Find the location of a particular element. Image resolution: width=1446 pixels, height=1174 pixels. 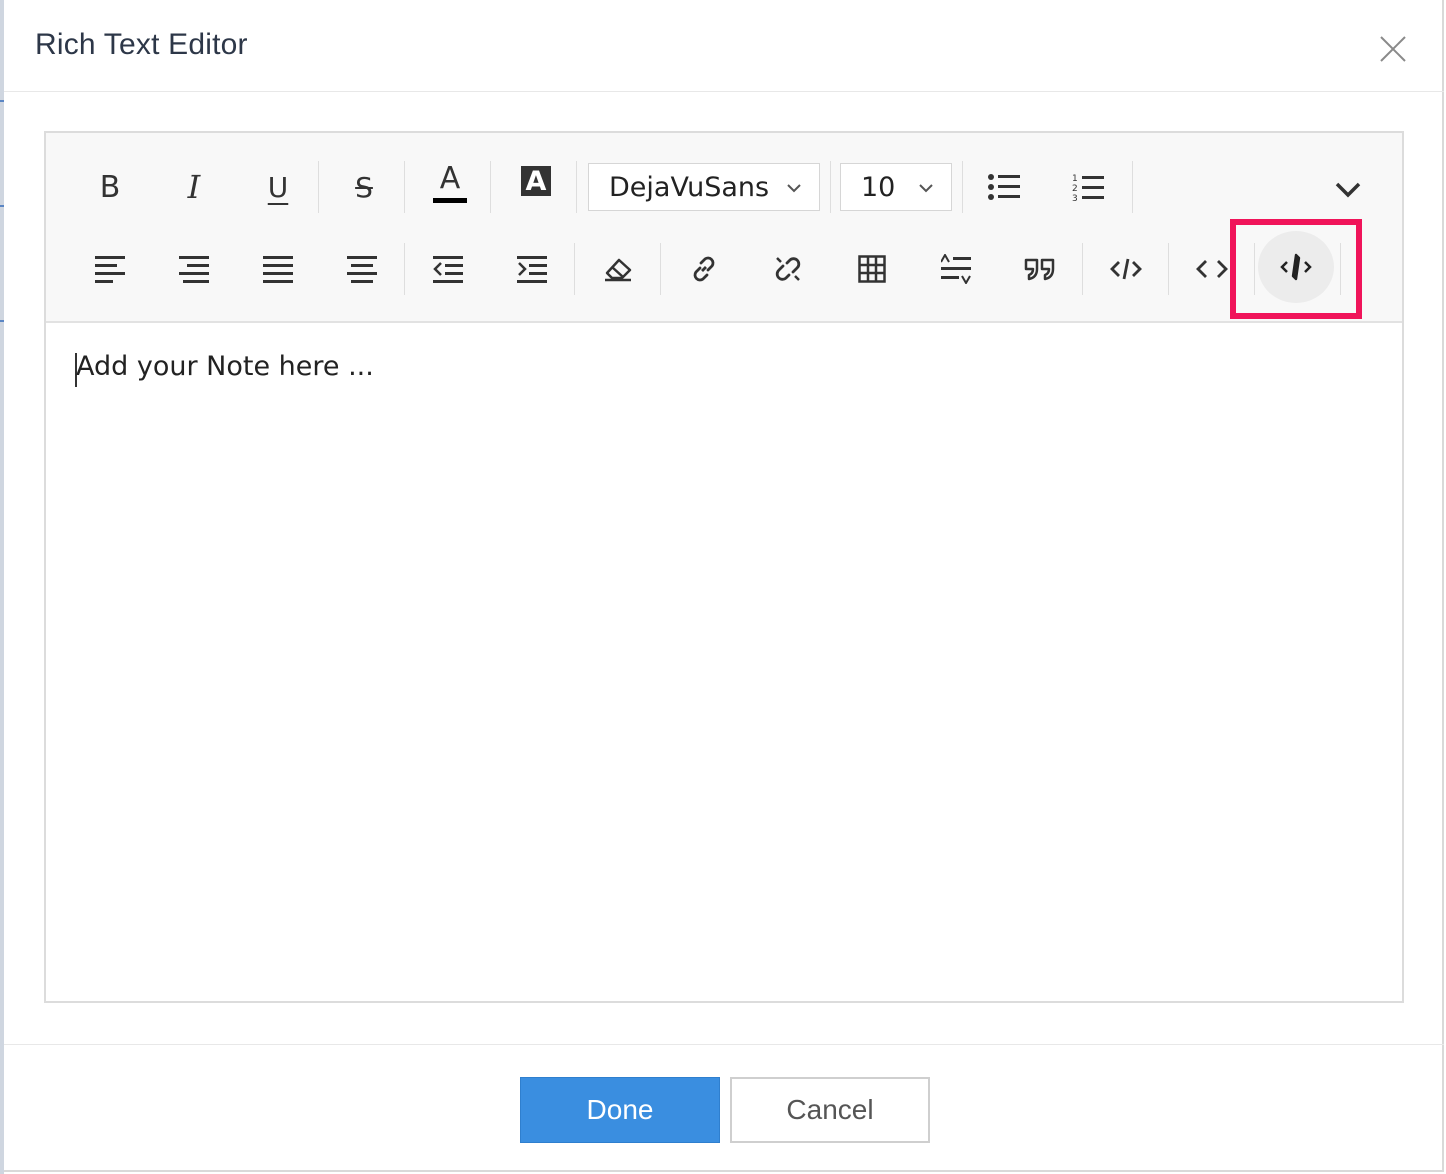

unlink-icon is located at coordinates (788, 269).